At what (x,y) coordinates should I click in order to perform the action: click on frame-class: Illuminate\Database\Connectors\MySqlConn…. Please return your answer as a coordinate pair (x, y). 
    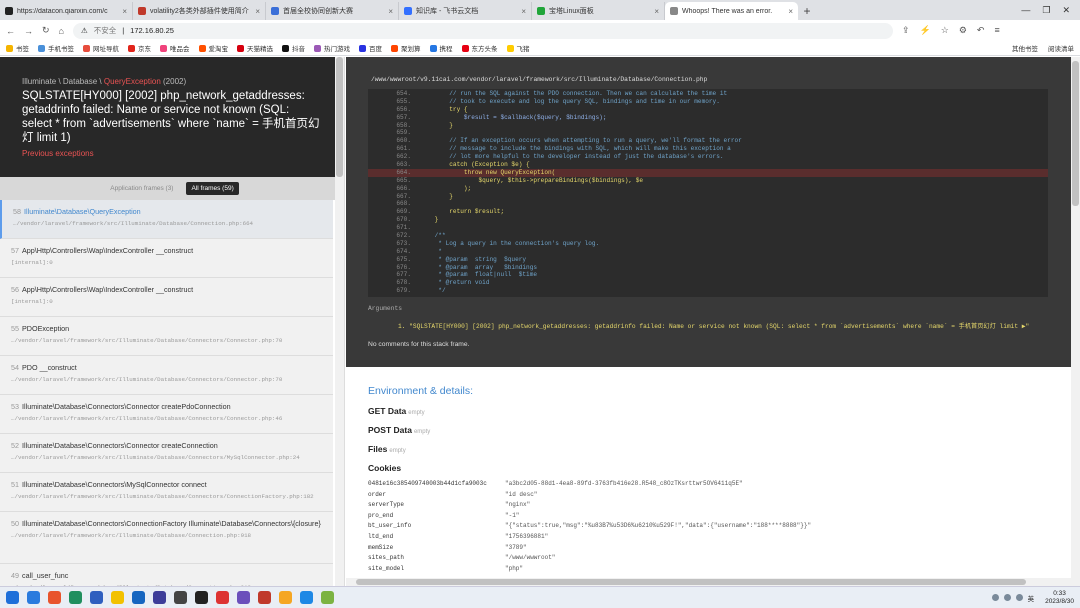
    Looking at the image, I should click on (114, 484).